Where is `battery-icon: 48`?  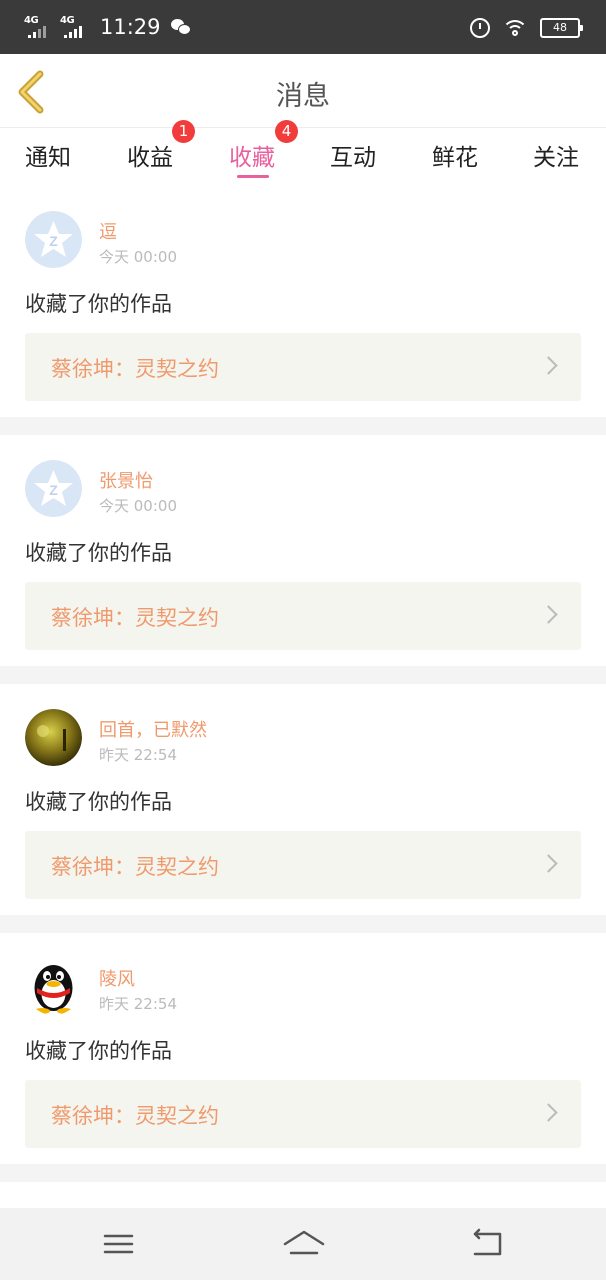
battery-icon: 48 is located at coordinates (561, 28).